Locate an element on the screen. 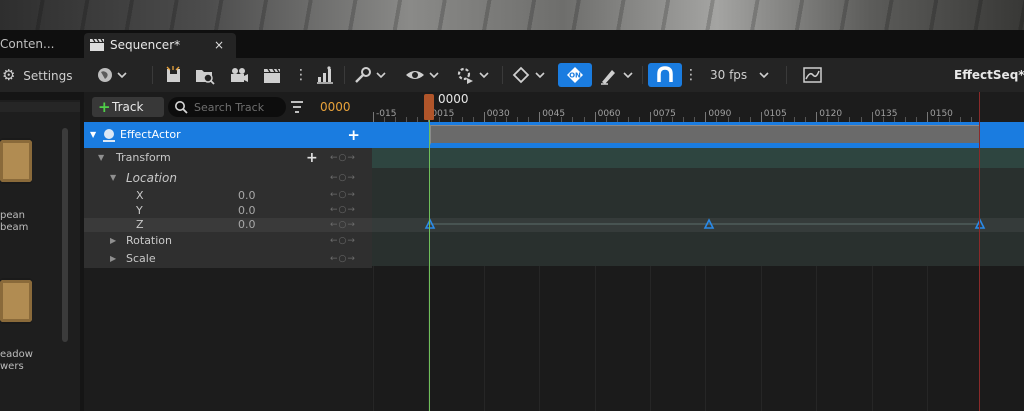 The height and width of the screenshot is (411, 1024). playback-end-marker is located at coordinates (979, 251).